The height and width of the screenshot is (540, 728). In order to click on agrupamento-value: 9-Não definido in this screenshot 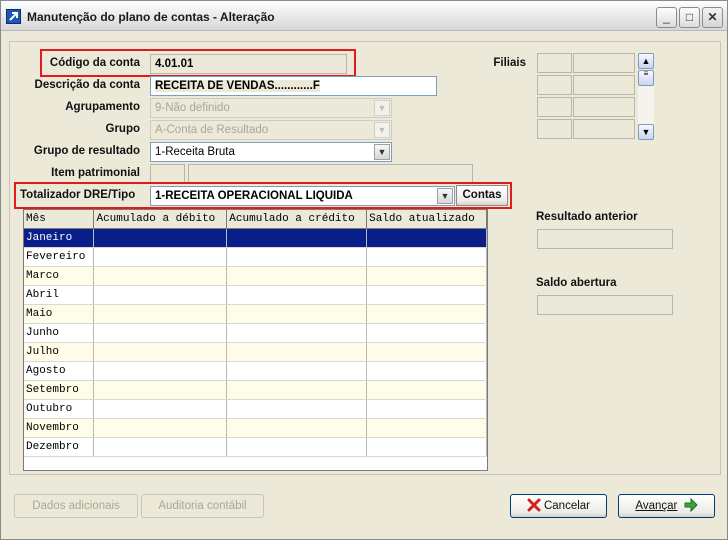, I will do `click(192, 108)`.